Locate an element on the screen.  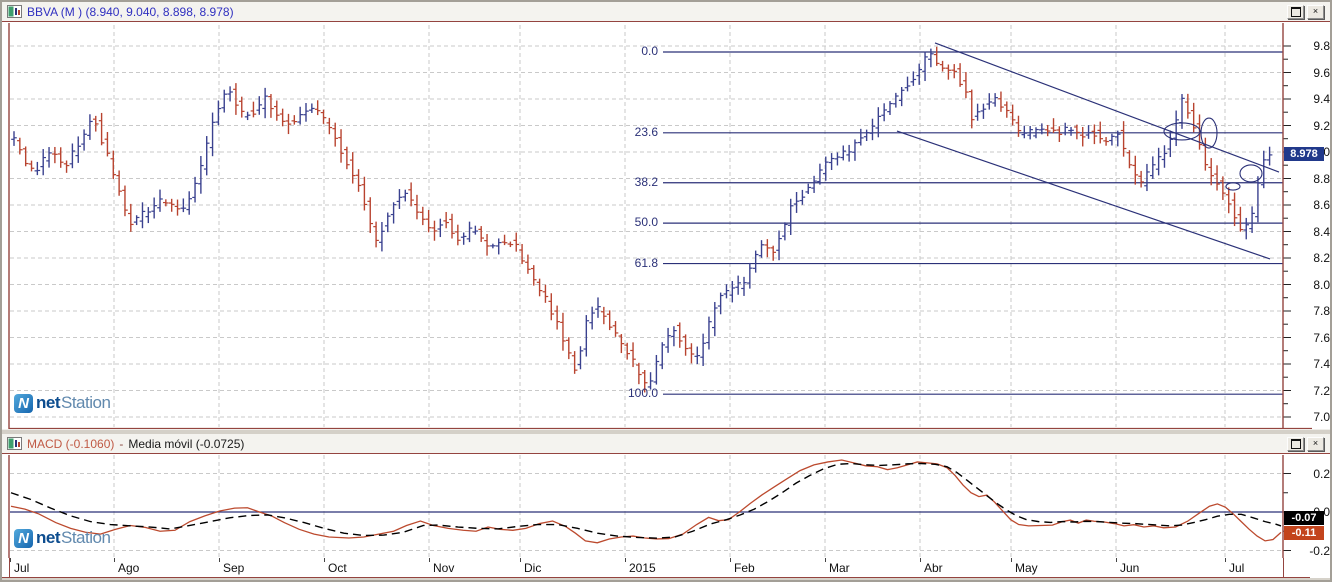
month-label: 2015 is located at coordinates (642, 568).